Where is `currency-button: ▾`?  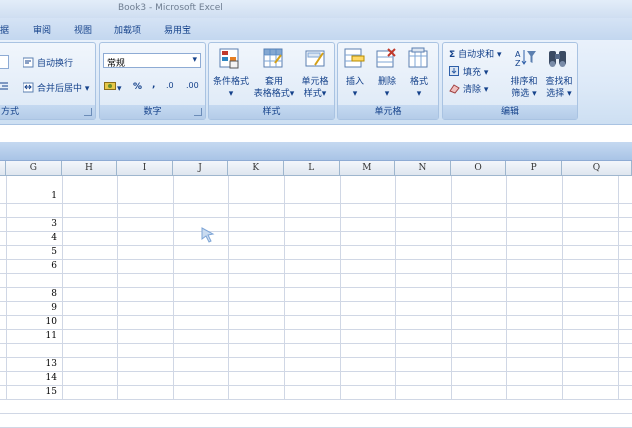
currency-button: ▾ is located at coordinates (113, 87).